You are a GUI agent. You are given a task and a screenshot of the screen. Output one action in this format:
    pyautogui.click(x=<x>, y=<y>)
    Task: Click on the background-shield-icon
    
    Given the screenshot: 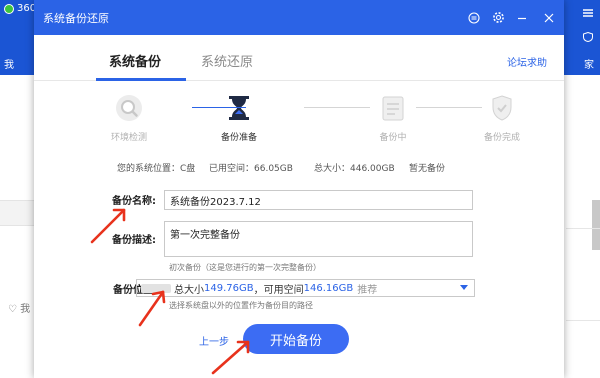 What is the action you would take?
    pyautogui.click(x=588, y=37)
    